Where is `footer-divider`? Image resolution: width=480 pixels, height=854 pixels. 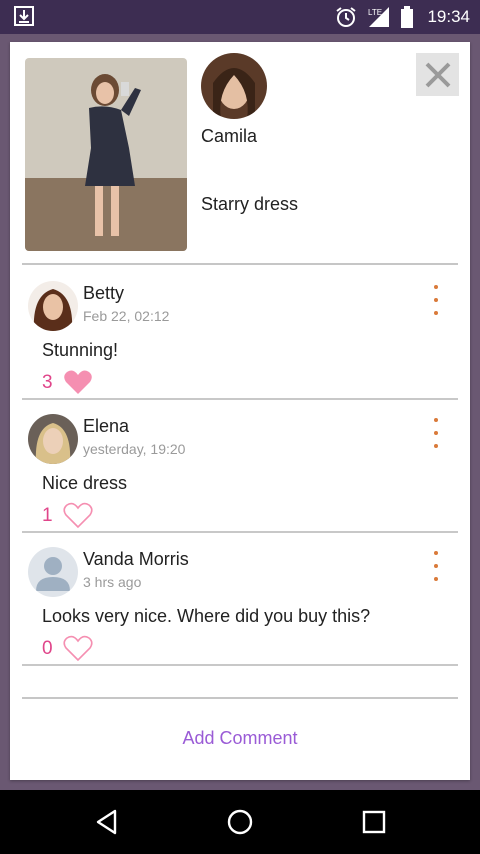 footer-divider is located at coordinates (240, 698).